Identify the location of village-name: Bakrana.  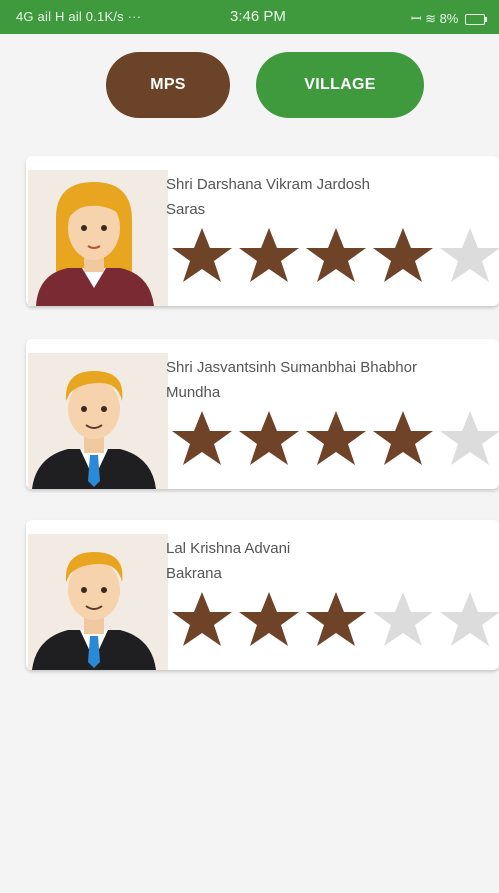
(194, 573).